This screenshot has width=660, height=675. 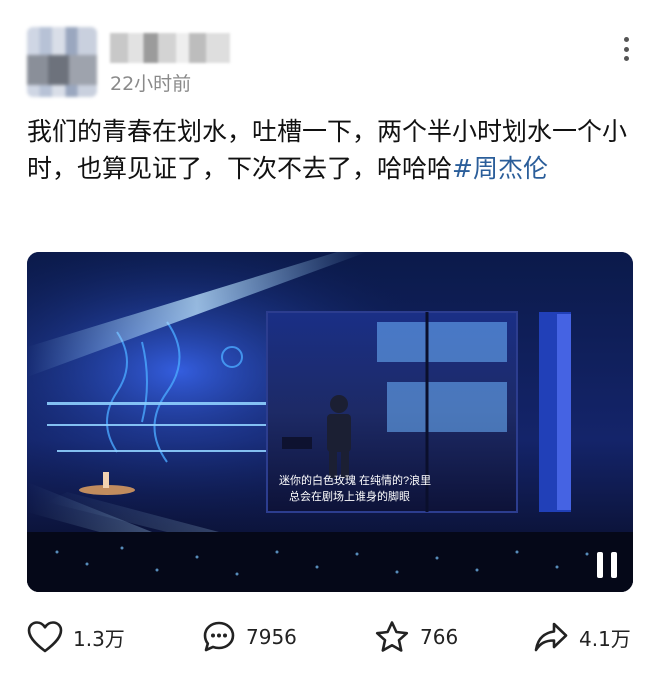 What do you see at coordinates (600, 565) in the screenshot?
I see `pause-icon` at bounding box center [600, 565].